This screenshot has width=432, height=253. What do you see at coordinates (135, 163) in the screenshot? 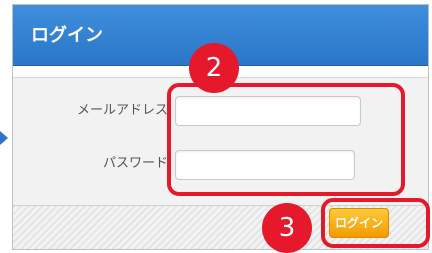
I see `password-label: パスワード` at bounding box center [135, 163].